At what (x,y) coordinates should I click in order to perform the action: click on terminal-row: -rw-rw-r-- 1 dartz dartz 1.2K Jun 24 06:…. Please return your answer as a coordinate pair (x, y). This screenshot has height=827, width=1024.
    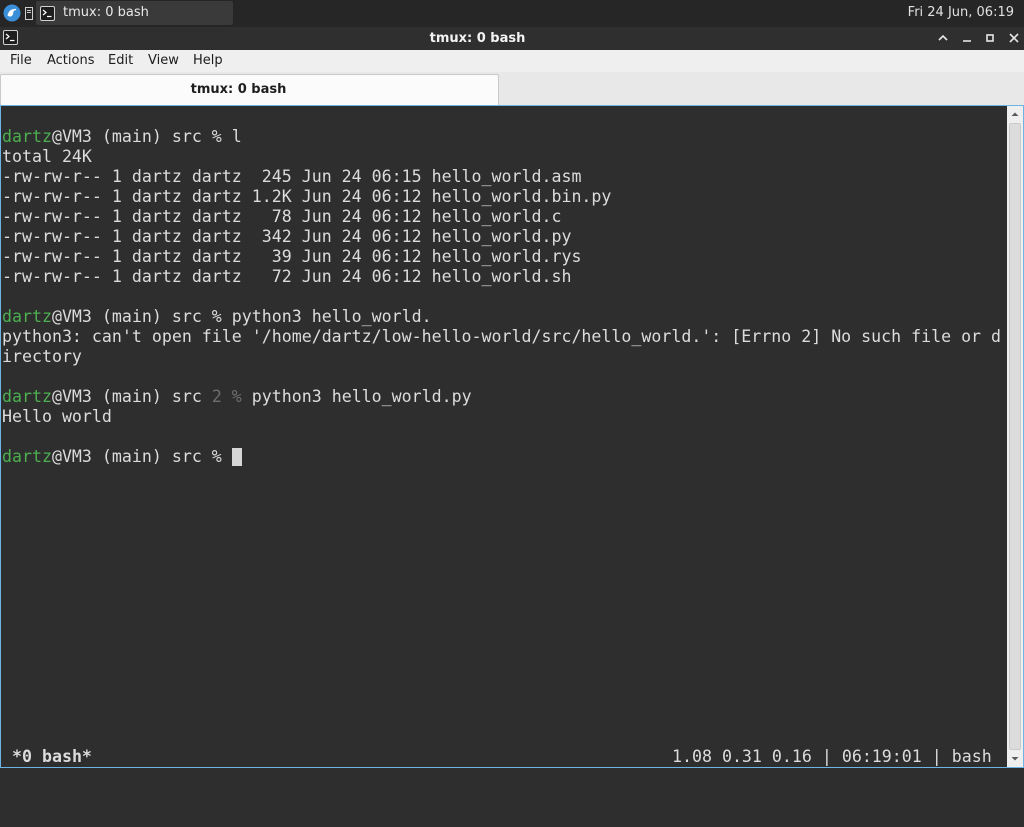
    Looking at the image, I should click on (502, 197).